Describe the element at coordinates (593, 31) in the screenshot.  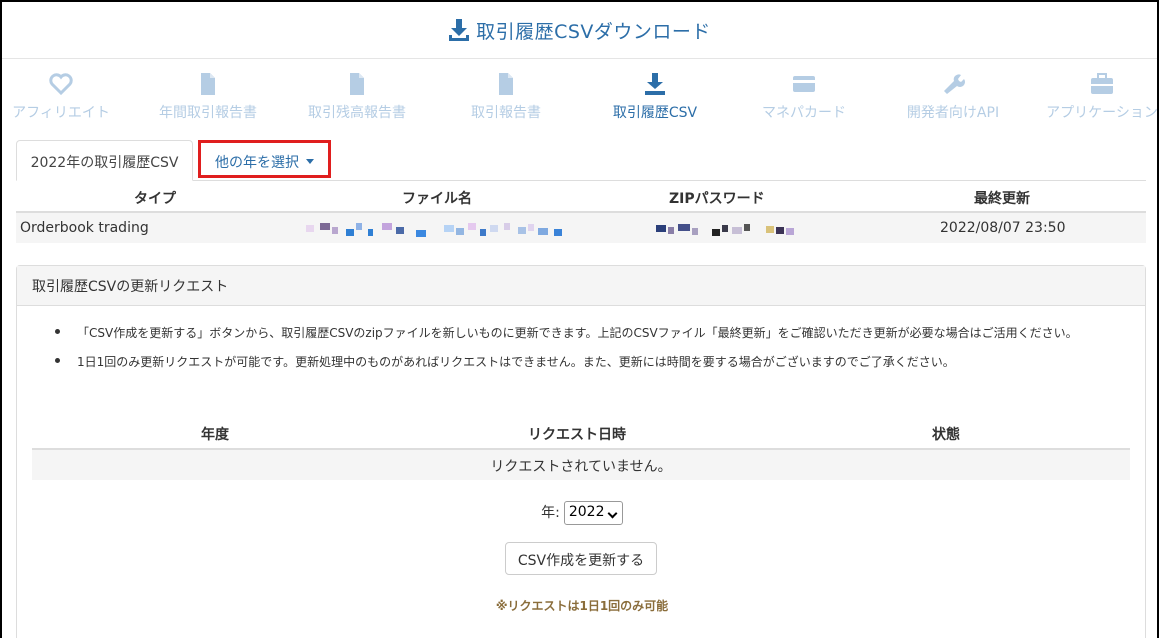
I see `page-title: 取引履歴CSVダウンロード` at that location.